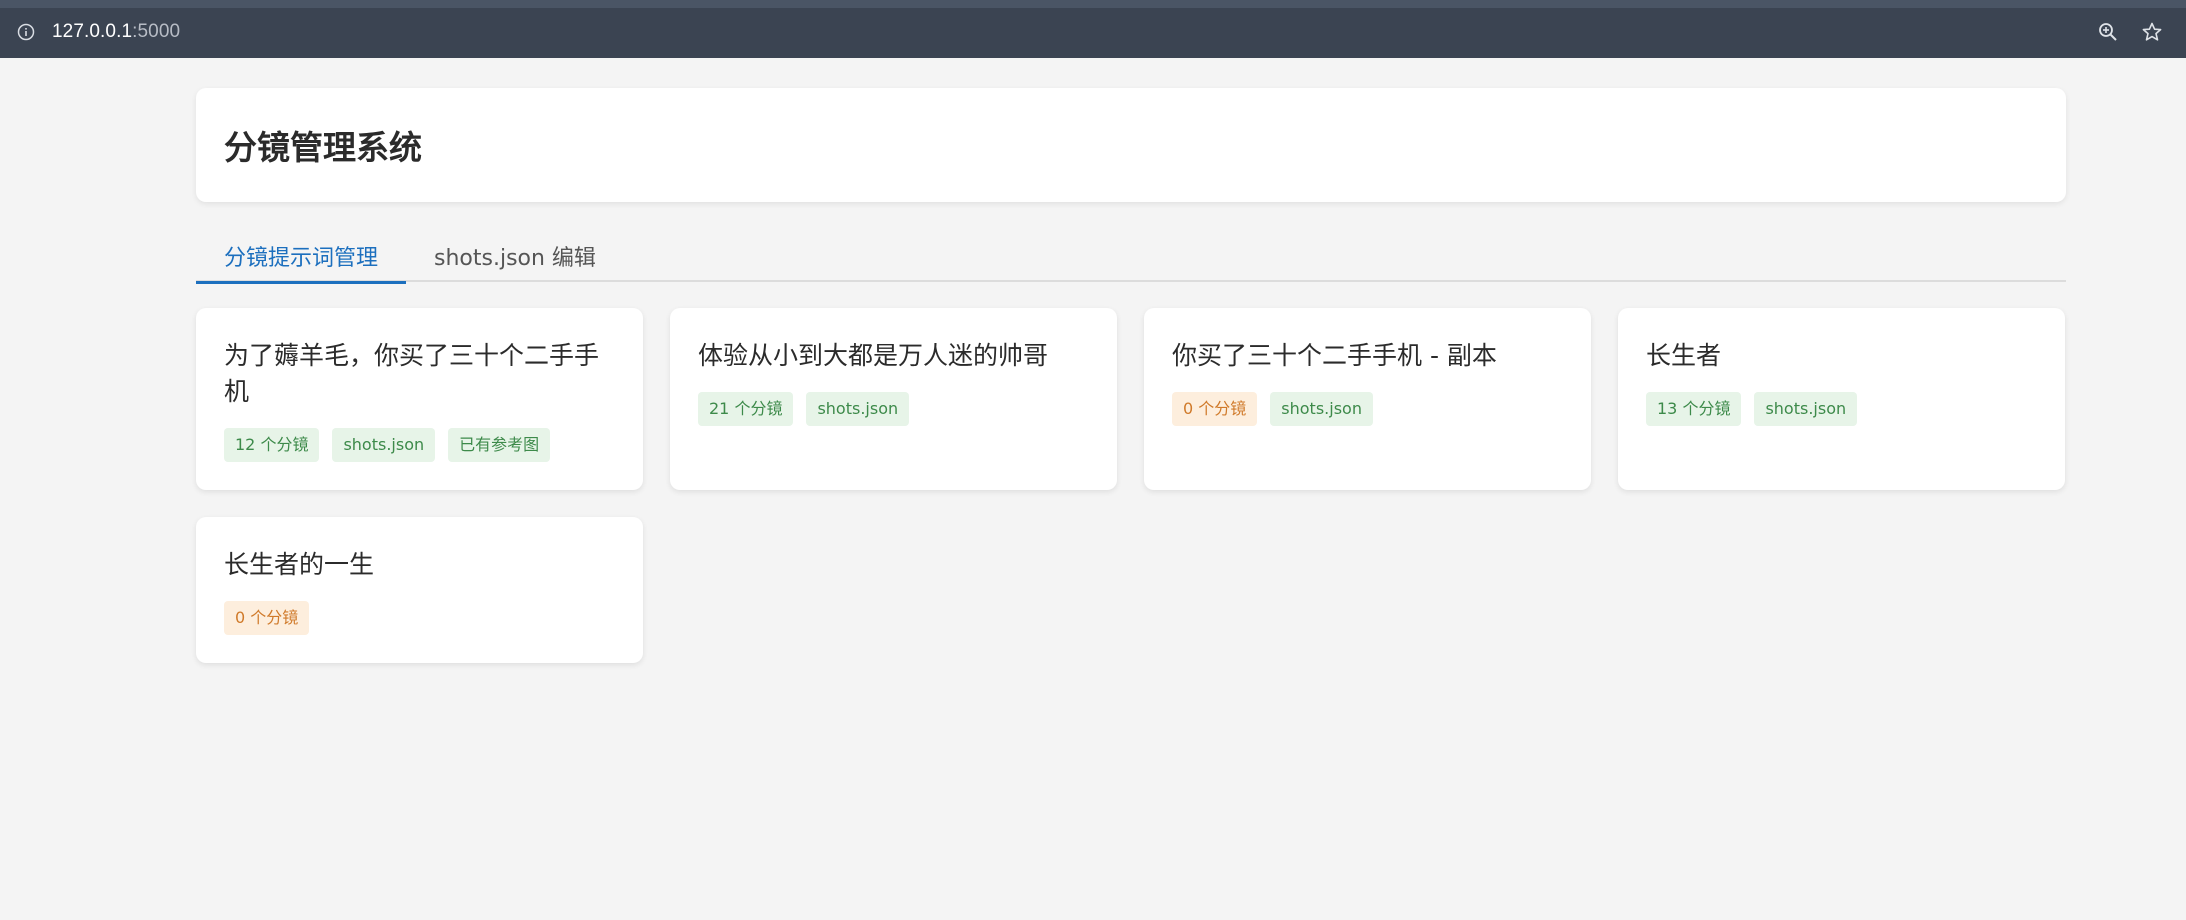  What do you see at coordinates (1694, 409) in the screenshot?
I see `shot-count-badge: 13 个分镜` at bounding box center [1694, 409].